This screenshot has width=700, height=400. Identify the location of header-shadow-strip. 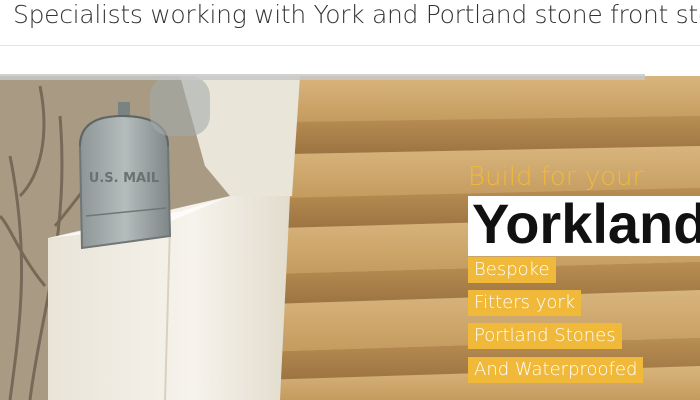
(322, 77).